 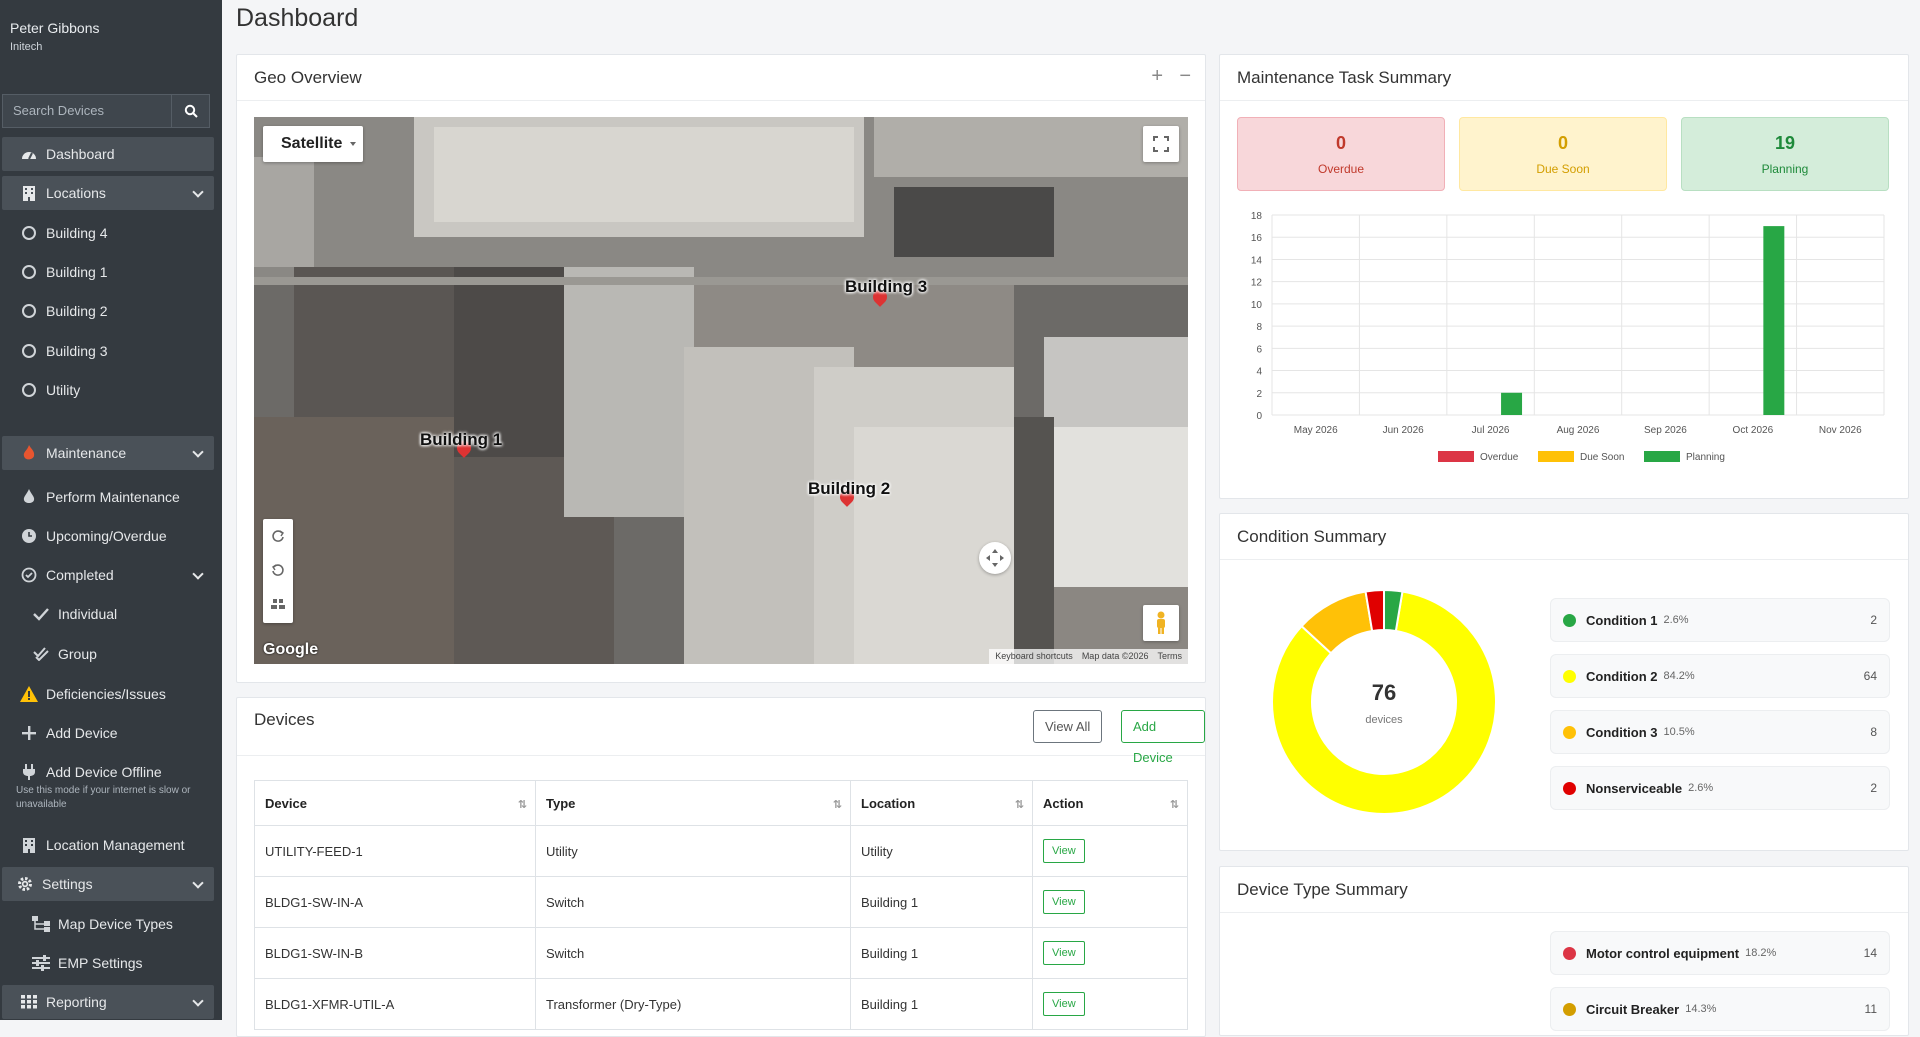 I want to click on device-type-legend-item: Motor control equipment 18.2% 14, so click(x=1720, y=953).